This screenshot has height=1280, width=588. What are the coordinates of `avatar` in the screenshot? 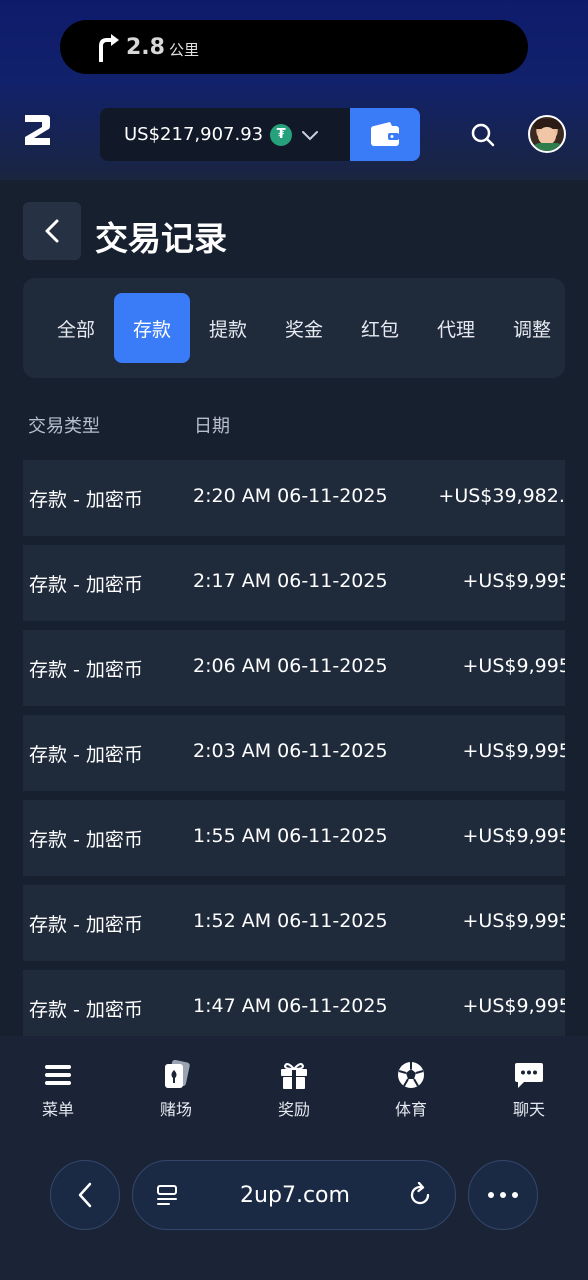 It's located at (547, 134).